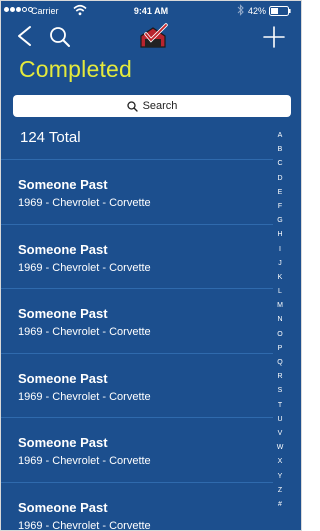 The width and height of the screenshot is (320, 531). What do you see at coordinates (24, 36) in the screenshot?
I see `back-icon` at bounding box center [24, 36].